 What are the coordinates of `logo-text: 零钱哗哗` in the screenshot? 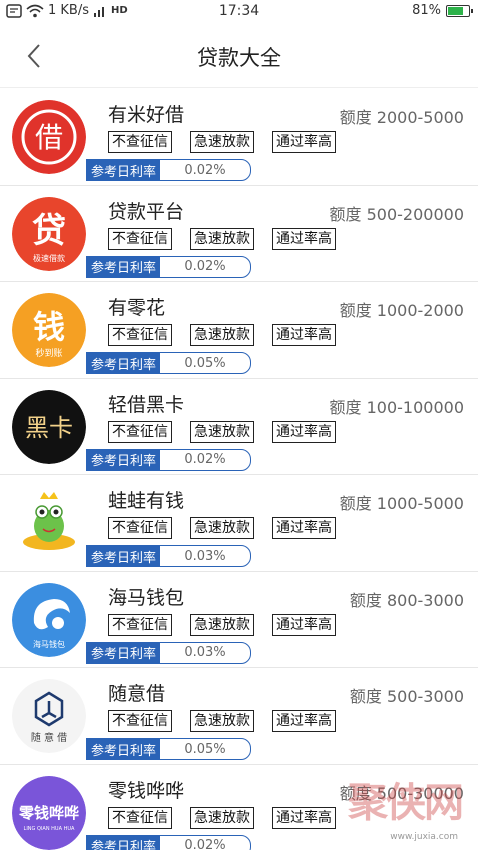 It's located at (48, 813).